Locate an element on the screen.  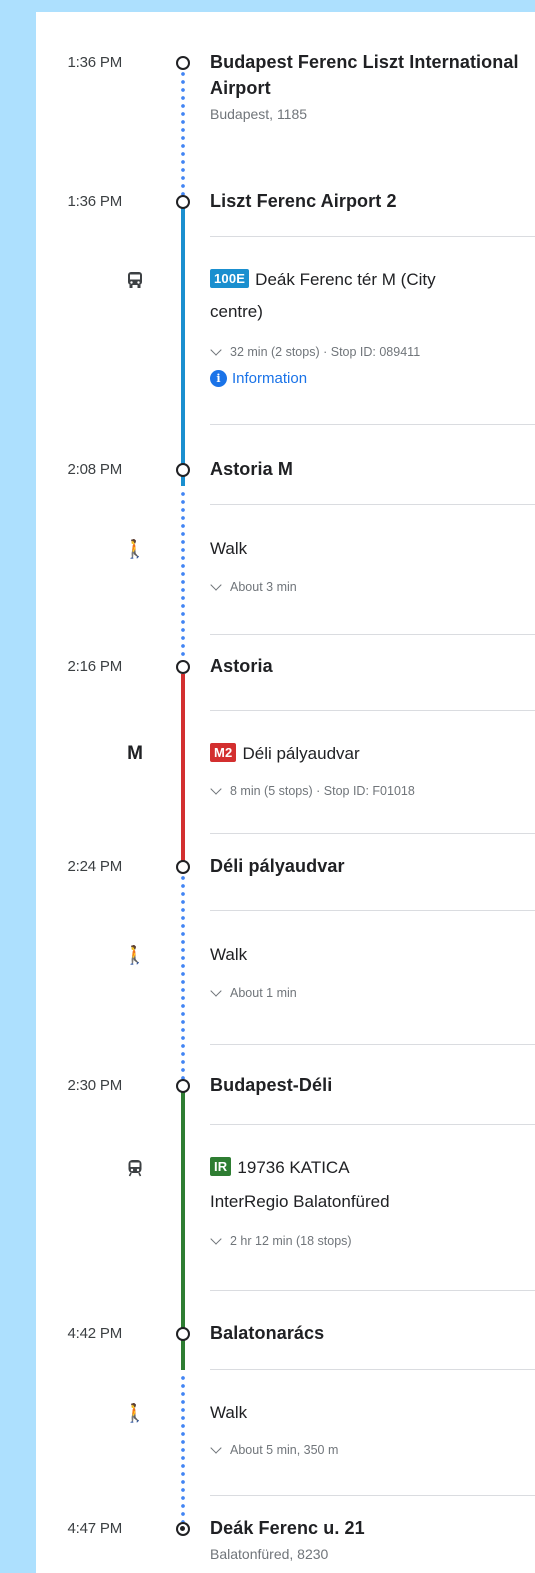
stop-name-continued: Airport is located at coordinates (240, 88).